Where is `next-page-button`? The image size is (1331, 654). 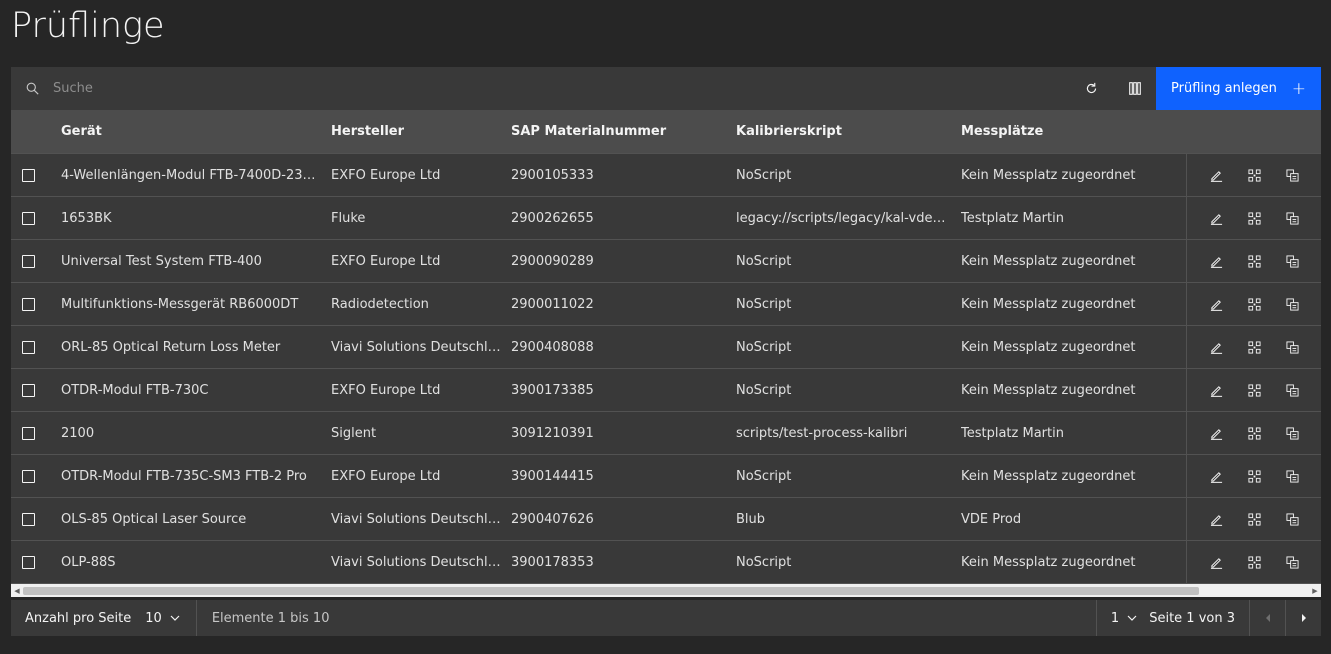 next-page-button is located at coordinates (1303, 618).